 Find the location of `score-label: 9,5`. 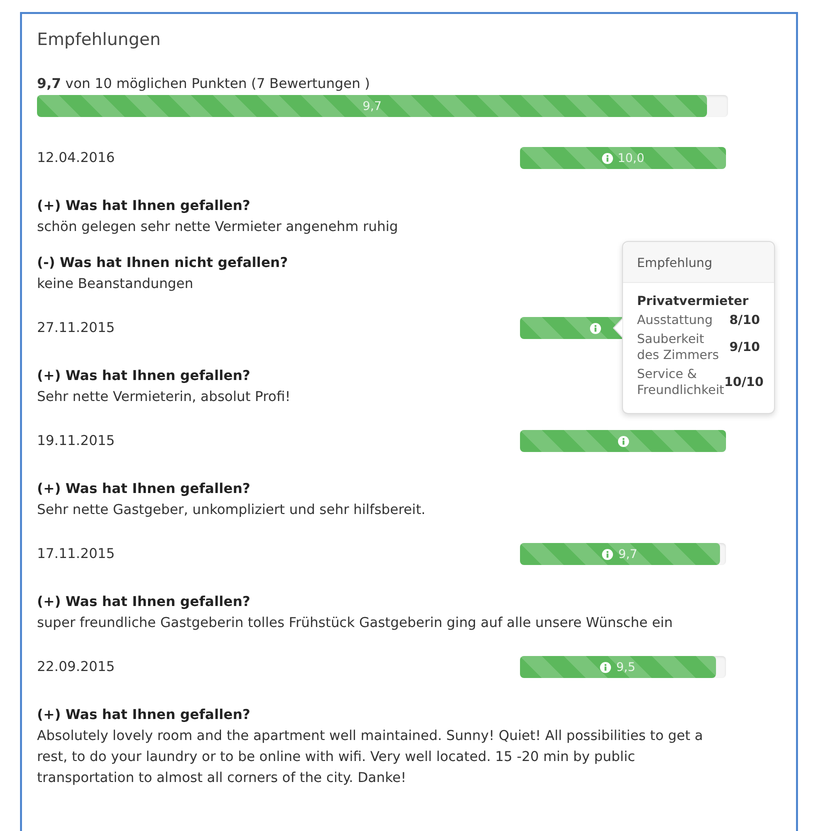

score-label: 9,5 is located at coordinates (626, 667).